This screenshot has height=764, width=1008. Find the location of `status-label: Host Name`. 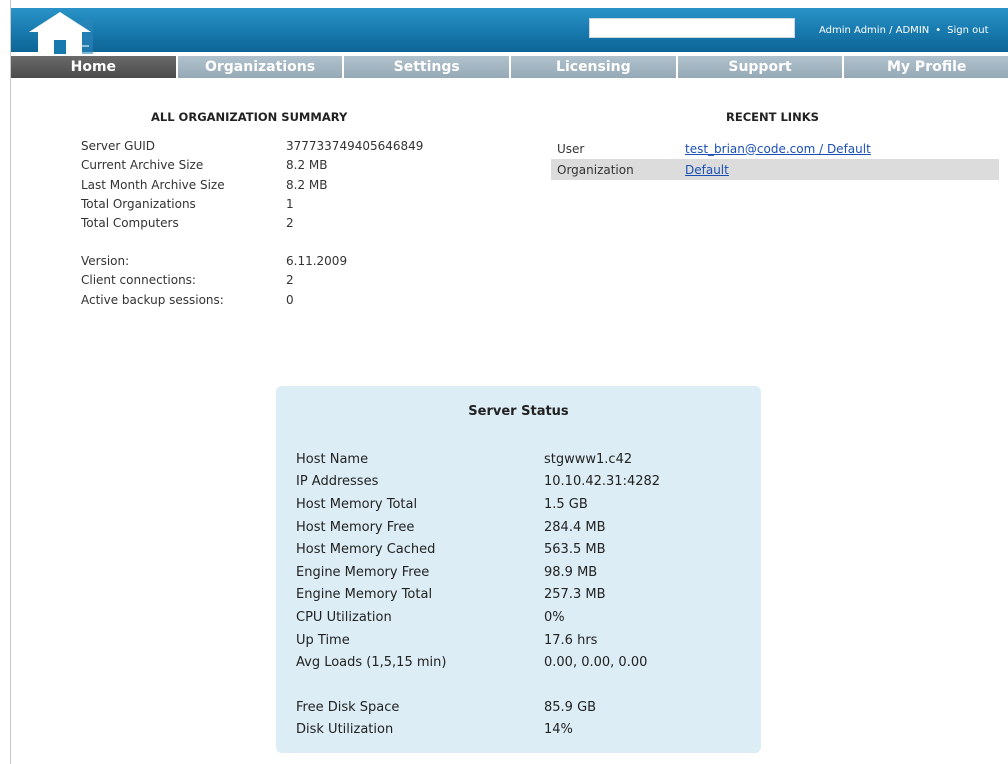

status-label: Host Name is located at coordinates (332, 459).